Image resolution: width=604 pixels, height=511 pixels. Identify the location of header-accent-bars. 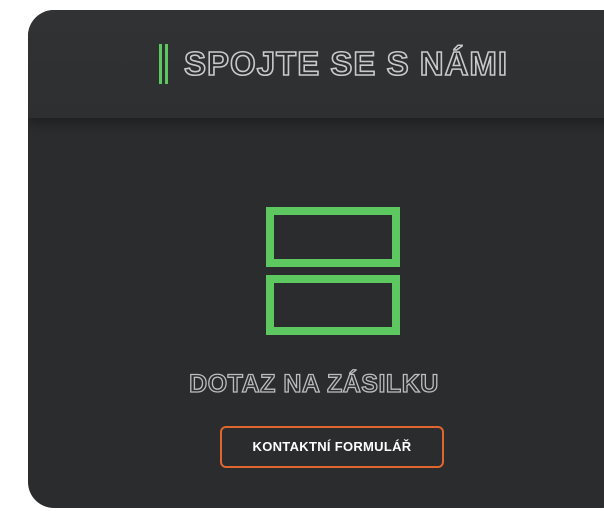
(163, 64).